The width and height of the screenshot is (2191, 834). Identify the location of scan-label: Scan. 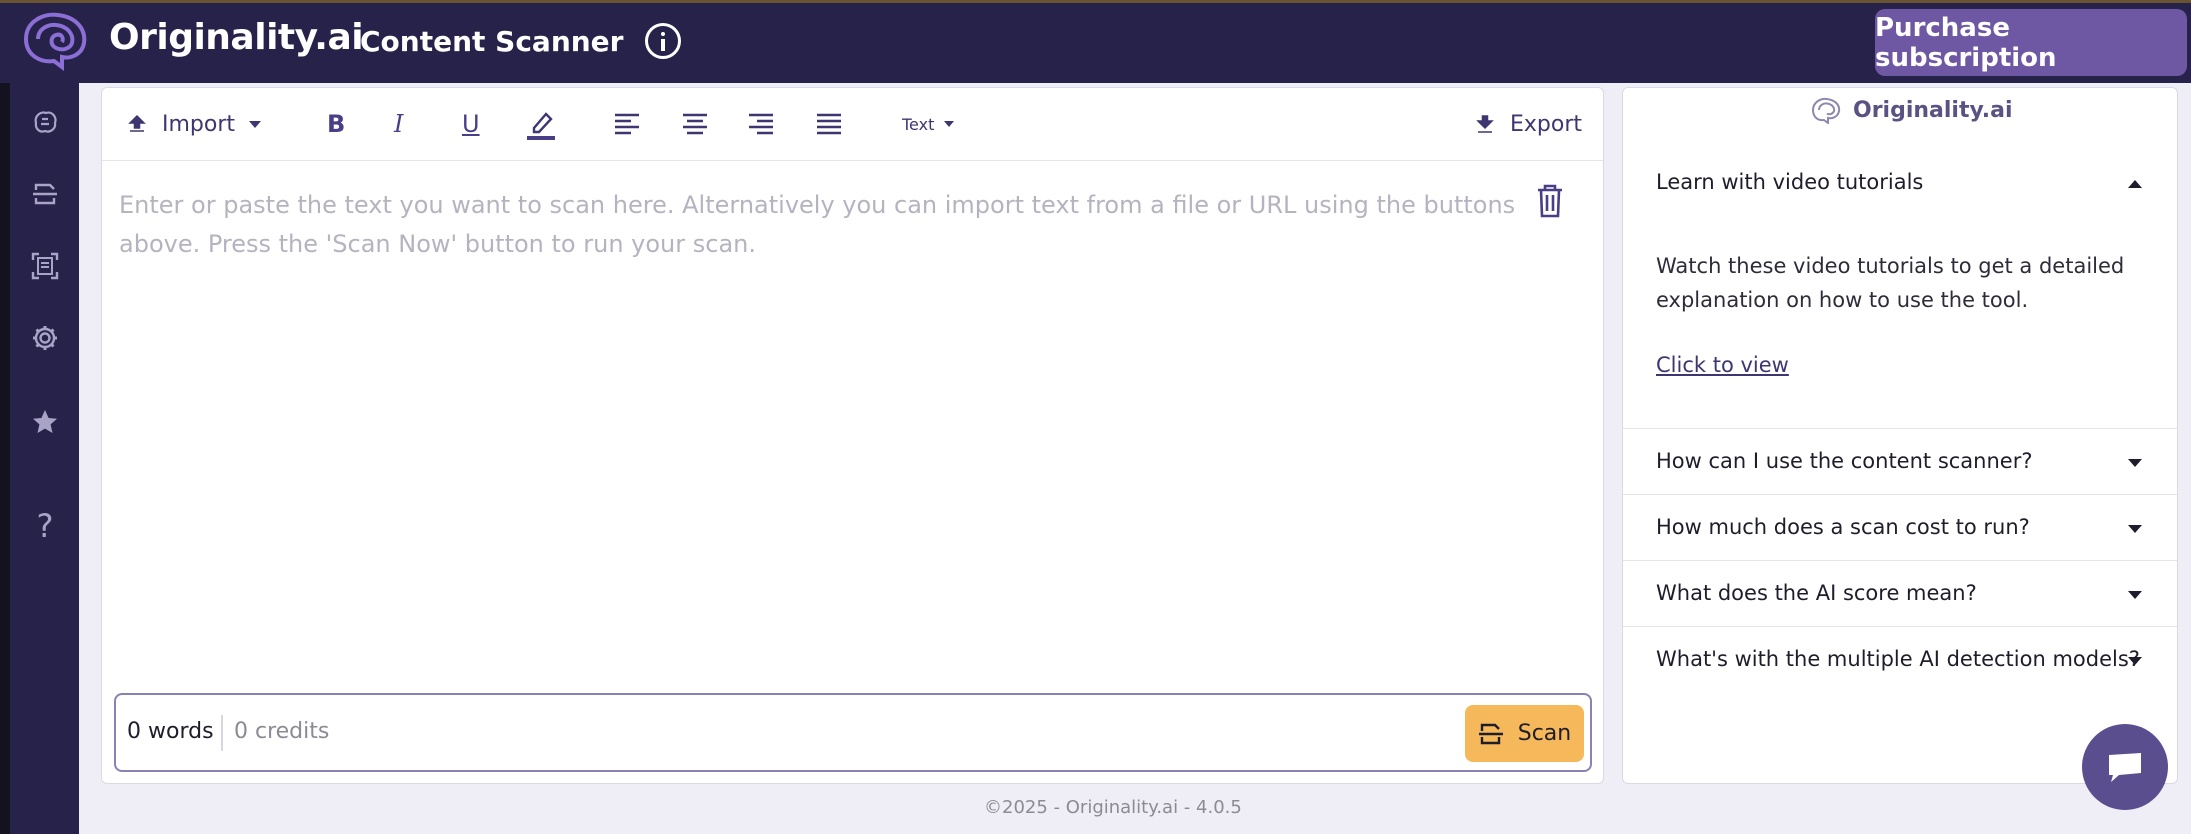
(1544, 733).